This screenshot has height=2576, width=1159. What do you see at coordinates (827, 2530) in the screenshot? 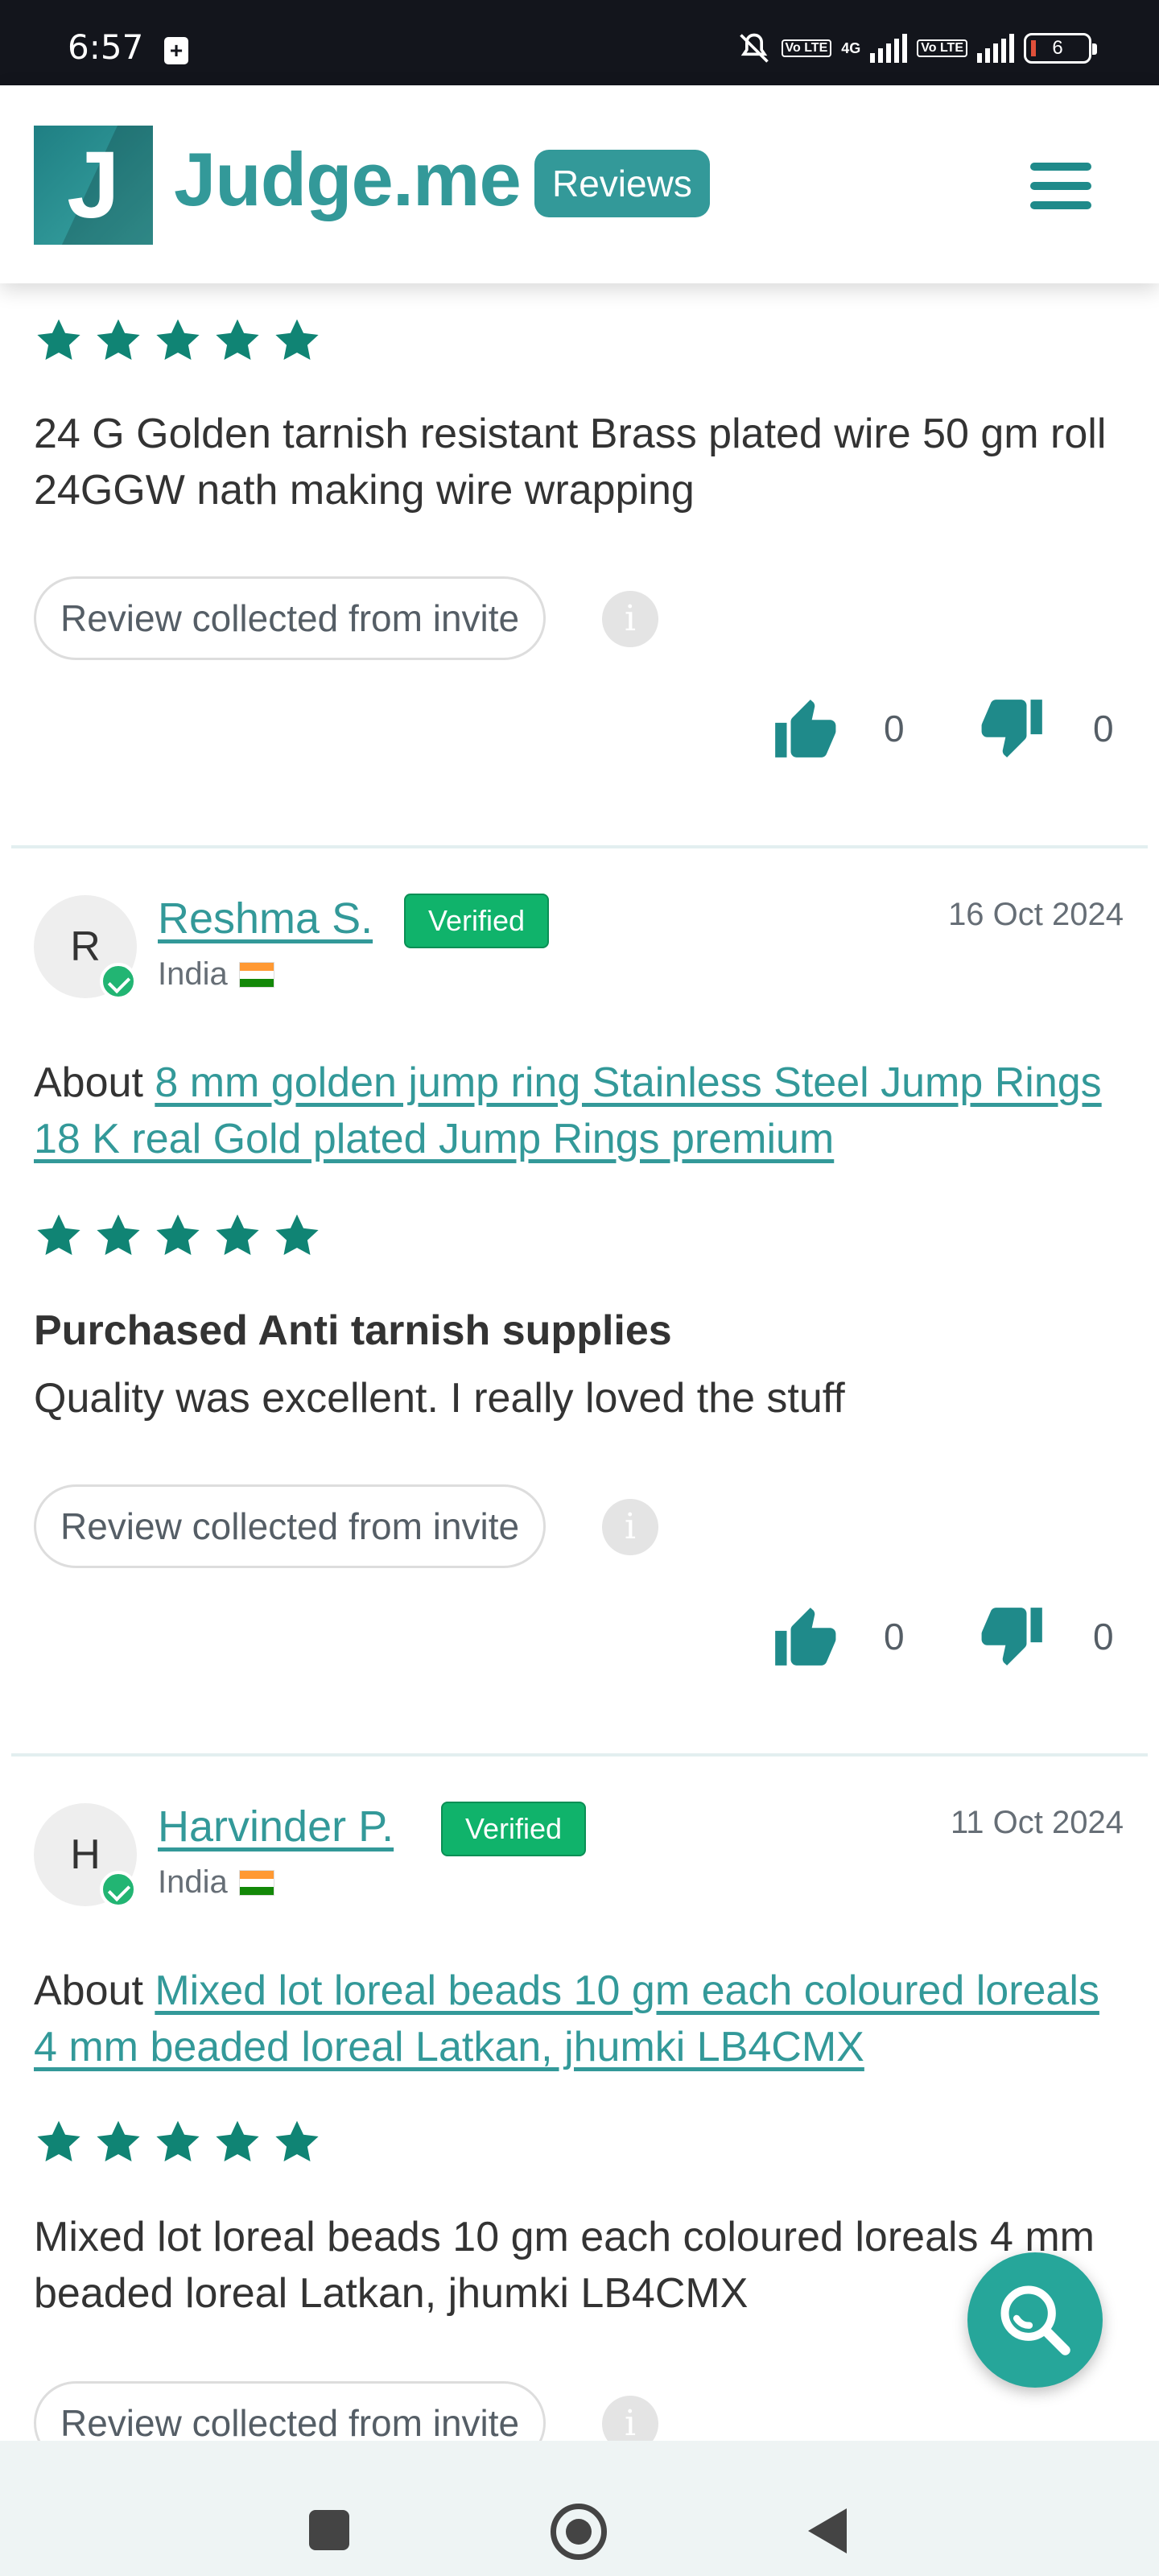
I see `back-button` at bounding box center [827, 2530].